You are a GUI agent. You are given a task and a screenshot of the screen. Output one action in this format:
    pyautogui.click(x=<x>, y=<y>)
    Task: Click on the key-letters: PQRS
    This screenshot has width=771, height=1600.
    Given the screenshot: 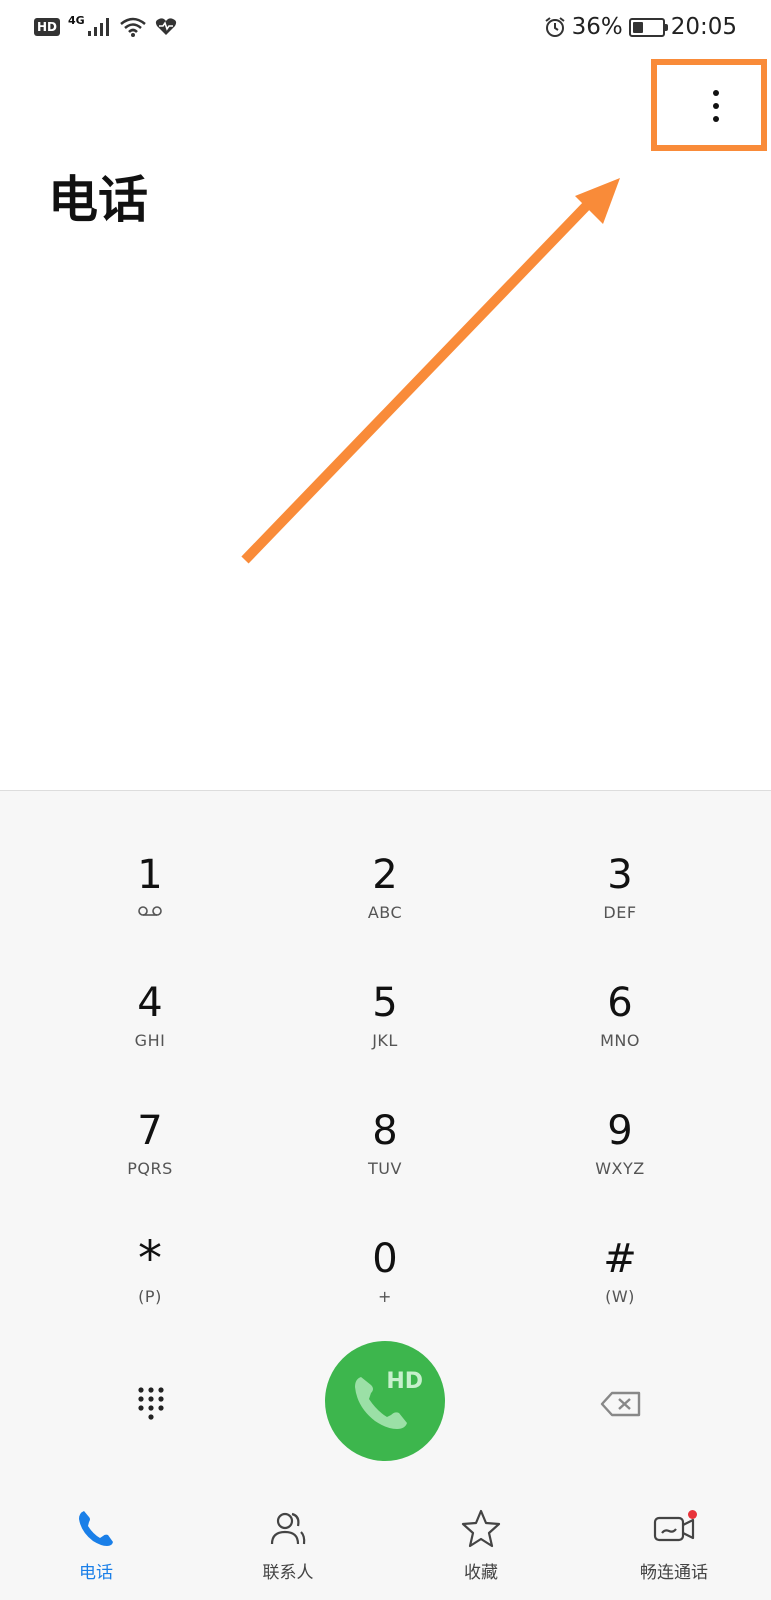 What is the action you would take?
    pyautogui.click(x=150, y=1168)
    